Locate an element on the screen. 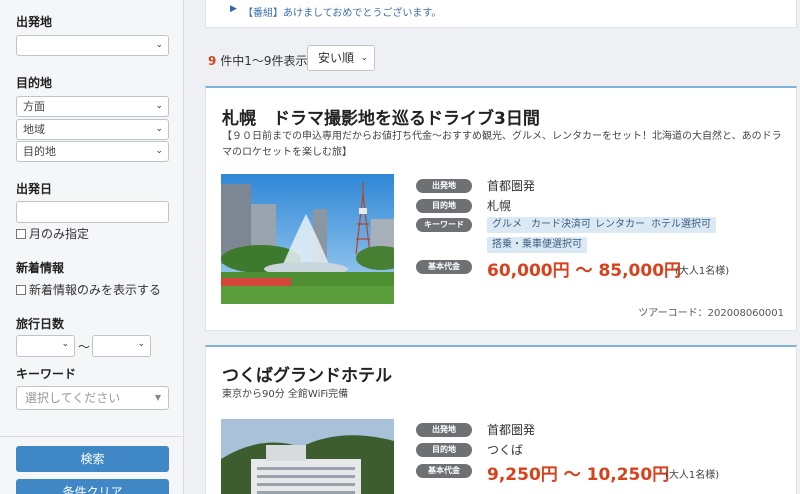  days-max-select: ⌄ is located at coordinates (121, 346).